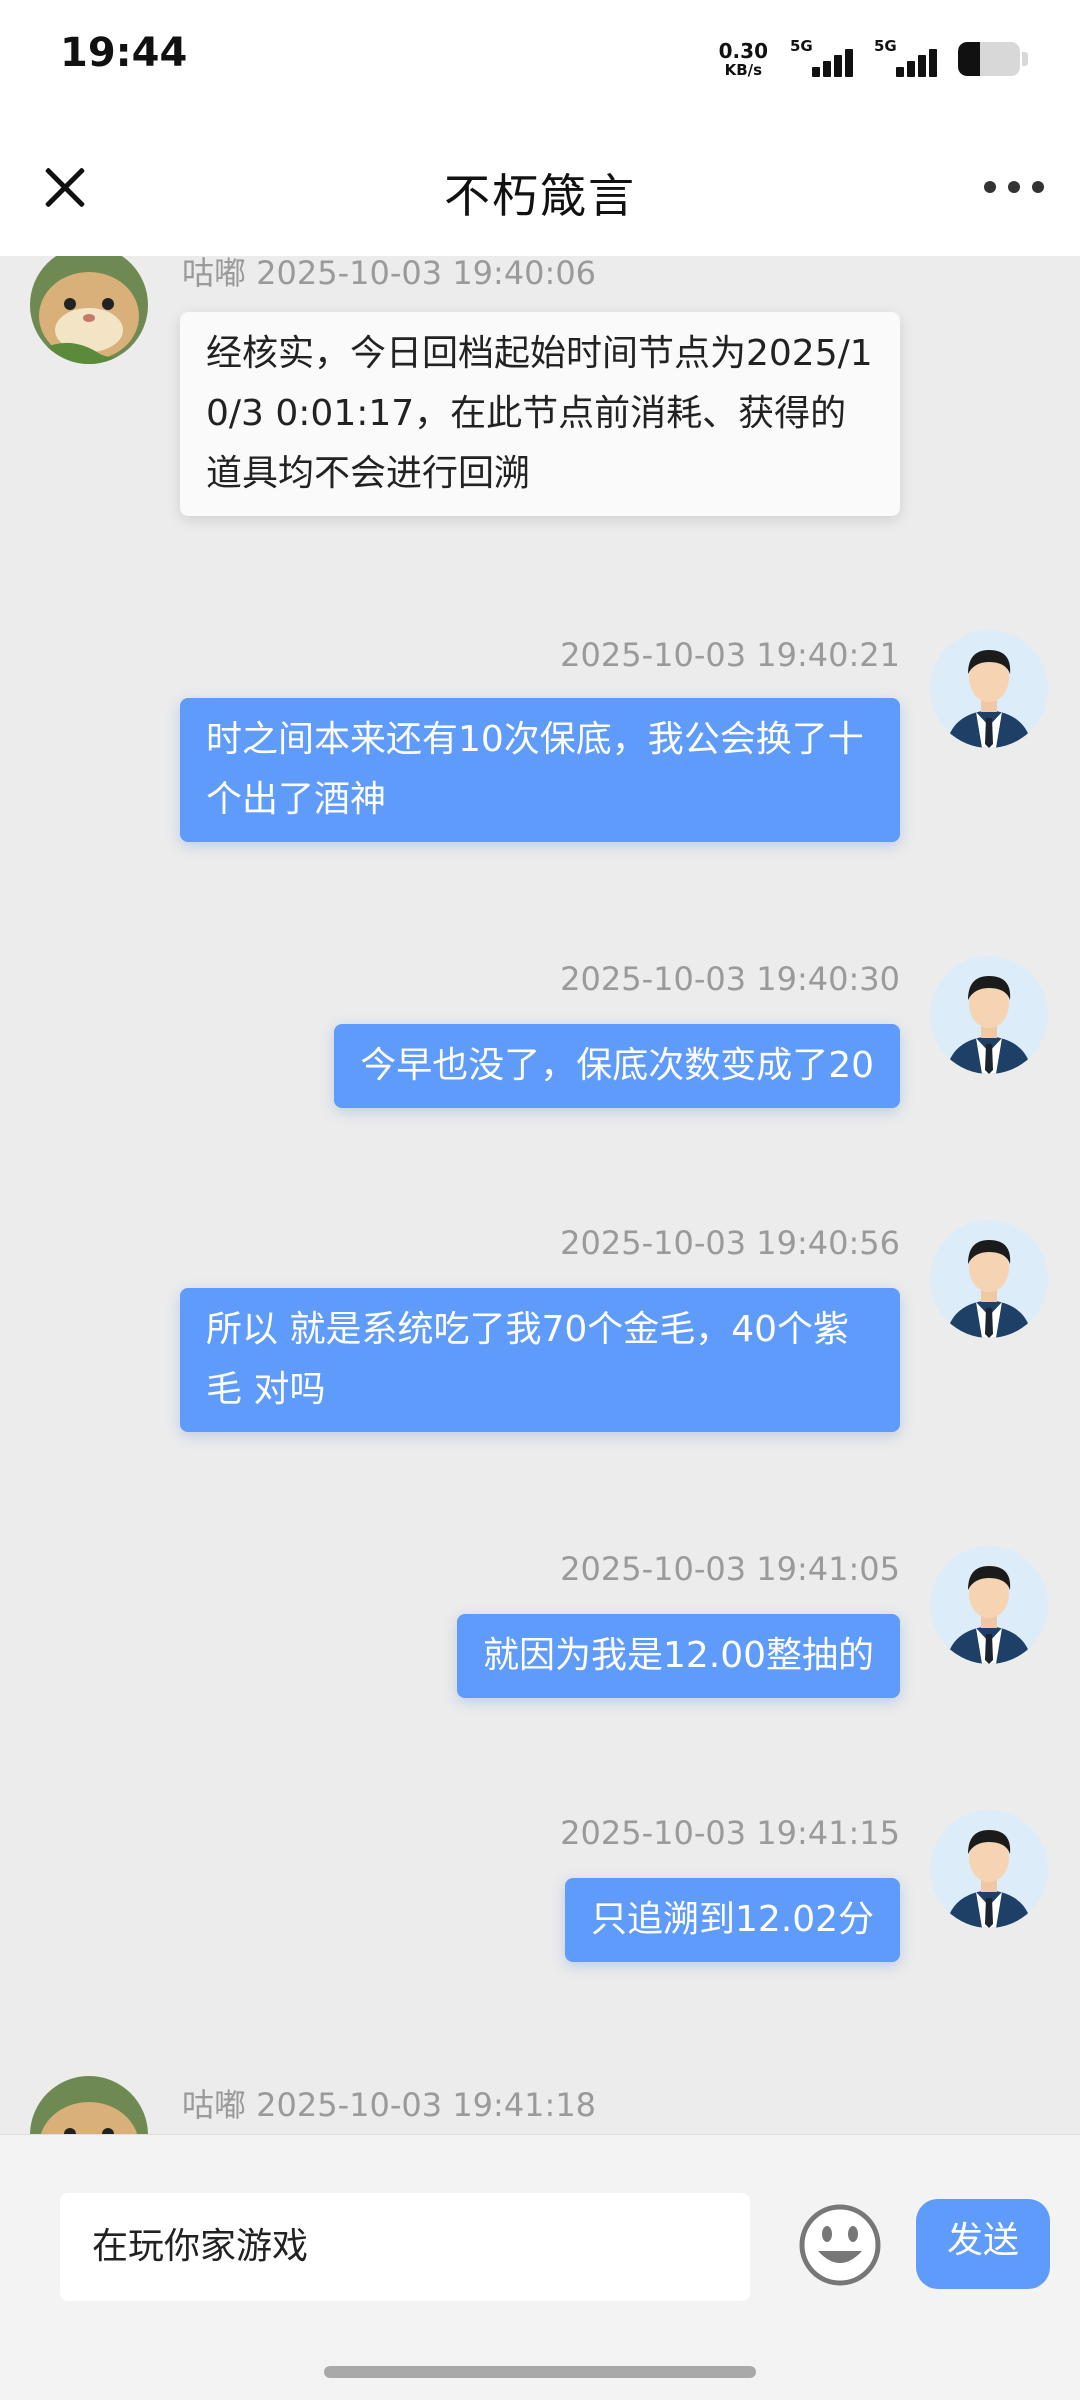 This screenshot has height=2400, width=1080. Describe the element at coordinates (540, 770) in the screenshot. I see `message-bubble-outgoing: 时之间本来还有10次保底，我公会换了十个出了酒神` at that location.